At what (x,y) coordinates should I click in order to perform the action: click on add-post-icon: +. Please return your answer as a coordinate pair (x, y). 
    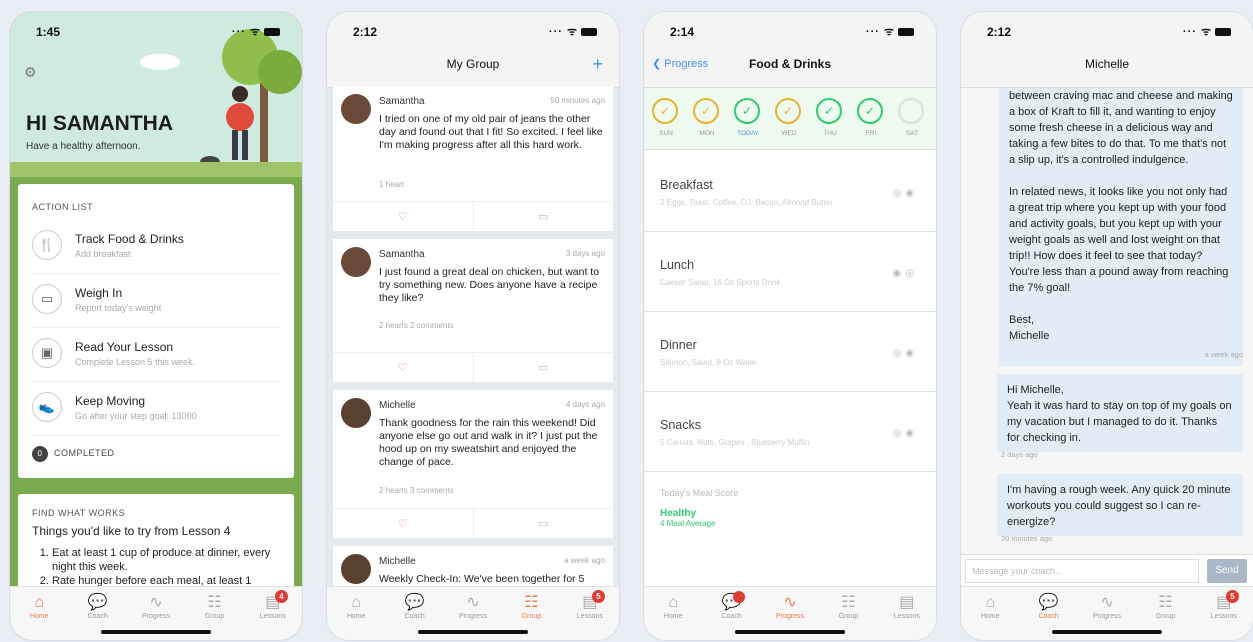
    Looking at the image, I should click on (597, 64).